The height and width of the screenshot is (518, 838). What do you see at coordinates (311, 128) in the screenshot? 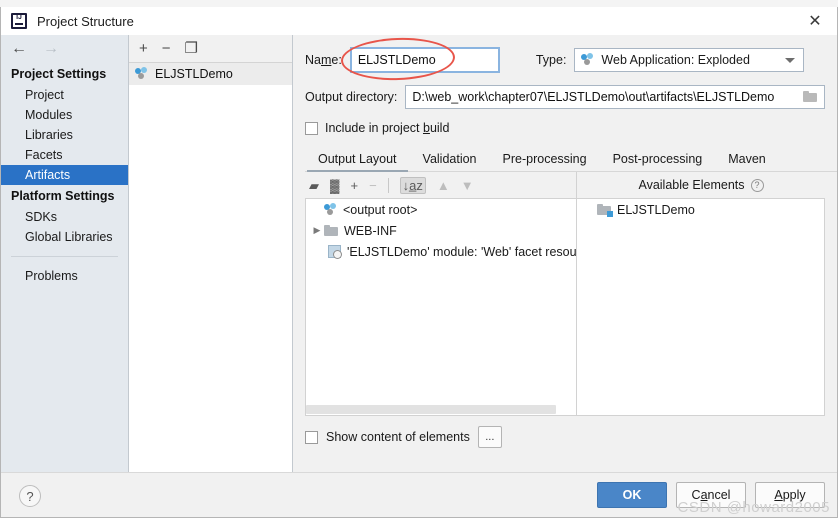
I see `include-in-build-checkbox` at bounding box center [311, 128].